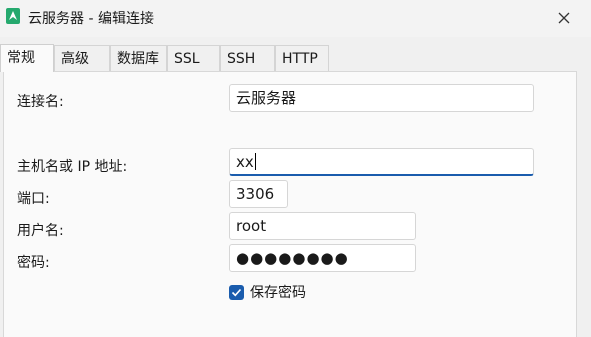 This screenshot has width=591, height=337. Describe the element at coordinates (258, 194) in the screenshot. I see `port-input: 3306` at that location.